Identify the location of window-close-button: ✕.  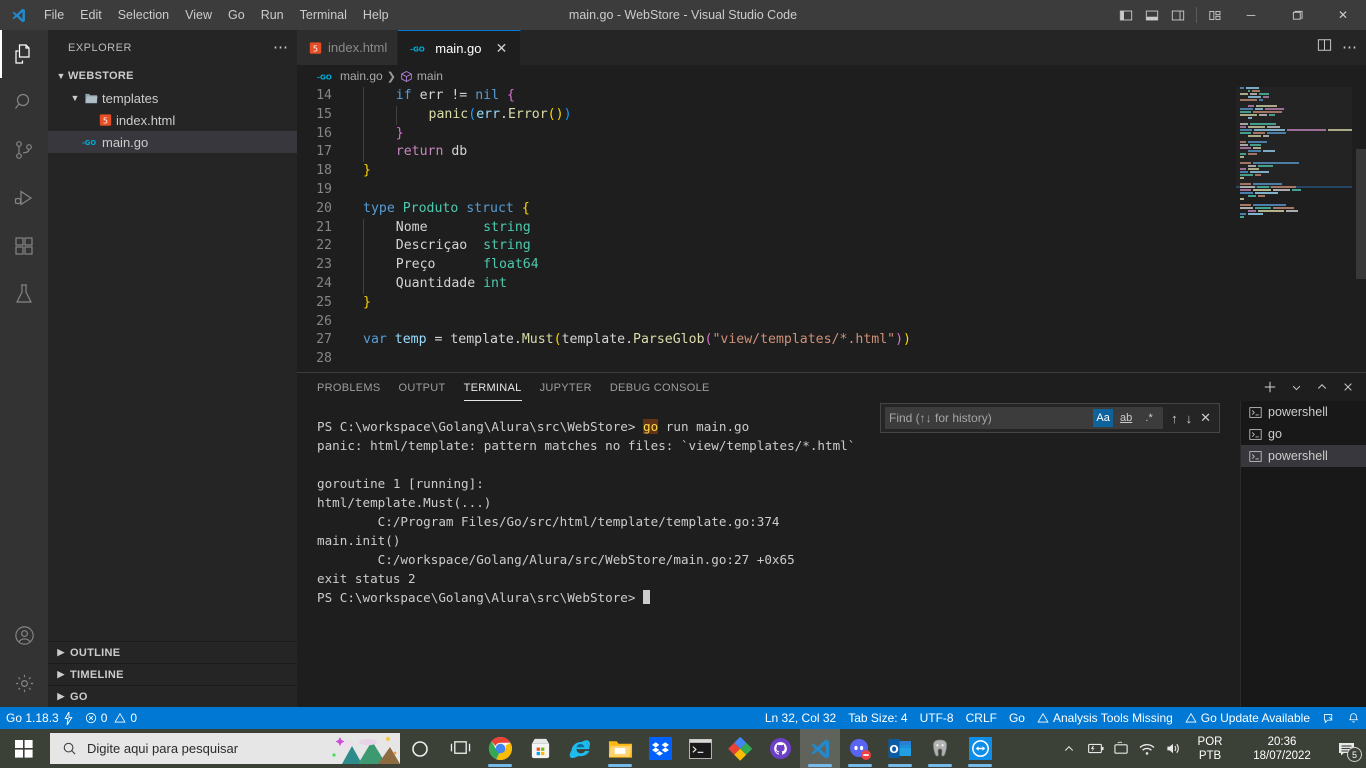
(1343, 15).